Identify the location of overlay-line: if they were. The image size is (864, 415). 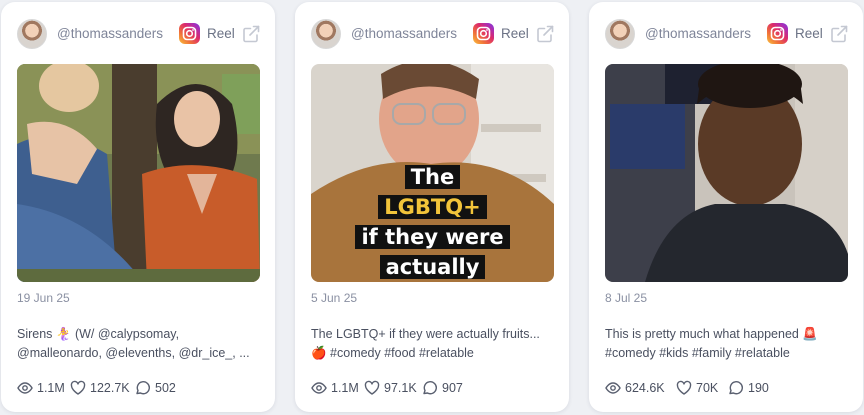
(432, 237).